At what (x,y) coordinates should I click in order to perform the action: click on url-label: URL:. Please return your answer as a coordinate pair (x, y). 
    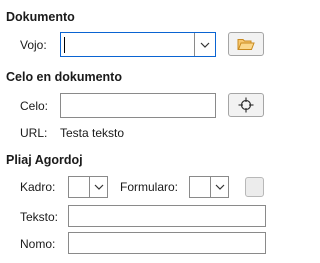
    Looking at the image, I should click on (34, 133).